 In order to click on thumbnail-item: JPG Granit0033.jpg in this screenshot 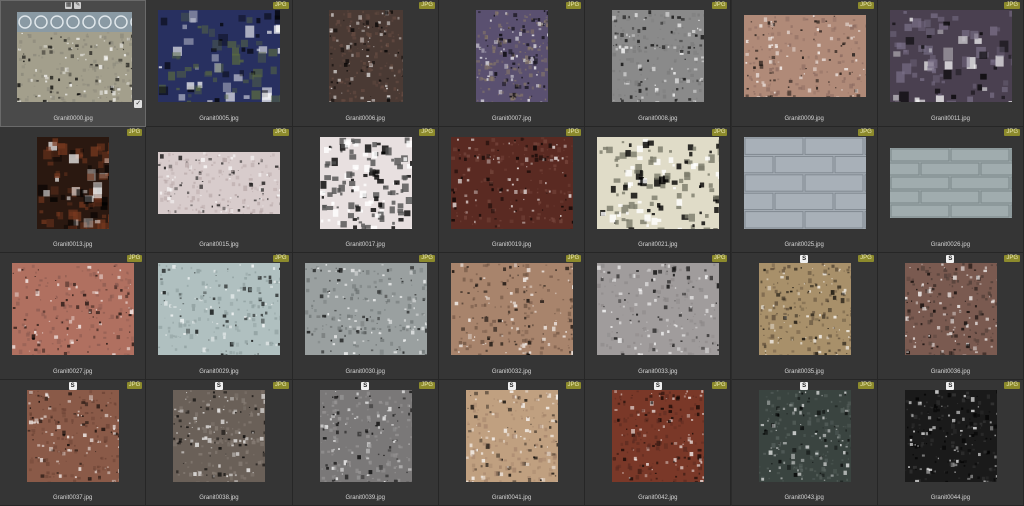, I will do `click(658, 316)`.